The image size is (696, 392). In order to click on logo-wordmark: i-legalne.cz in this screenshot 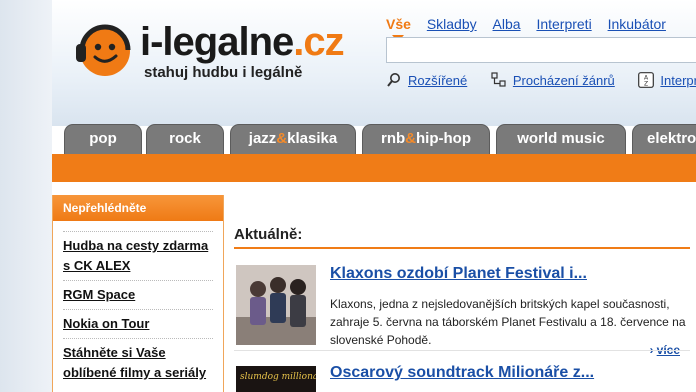, I will do `click(242, 42)`.